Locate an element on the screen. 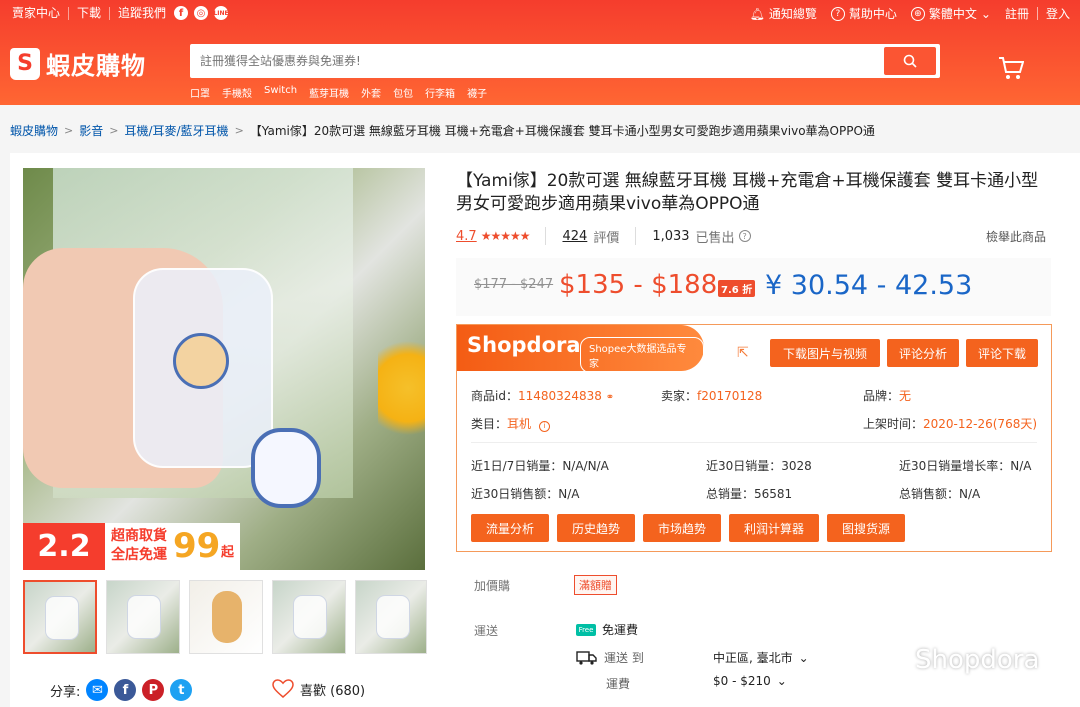 This screenshot has width=1080, height=707. heart-icon is located at coordinates (283, 688).